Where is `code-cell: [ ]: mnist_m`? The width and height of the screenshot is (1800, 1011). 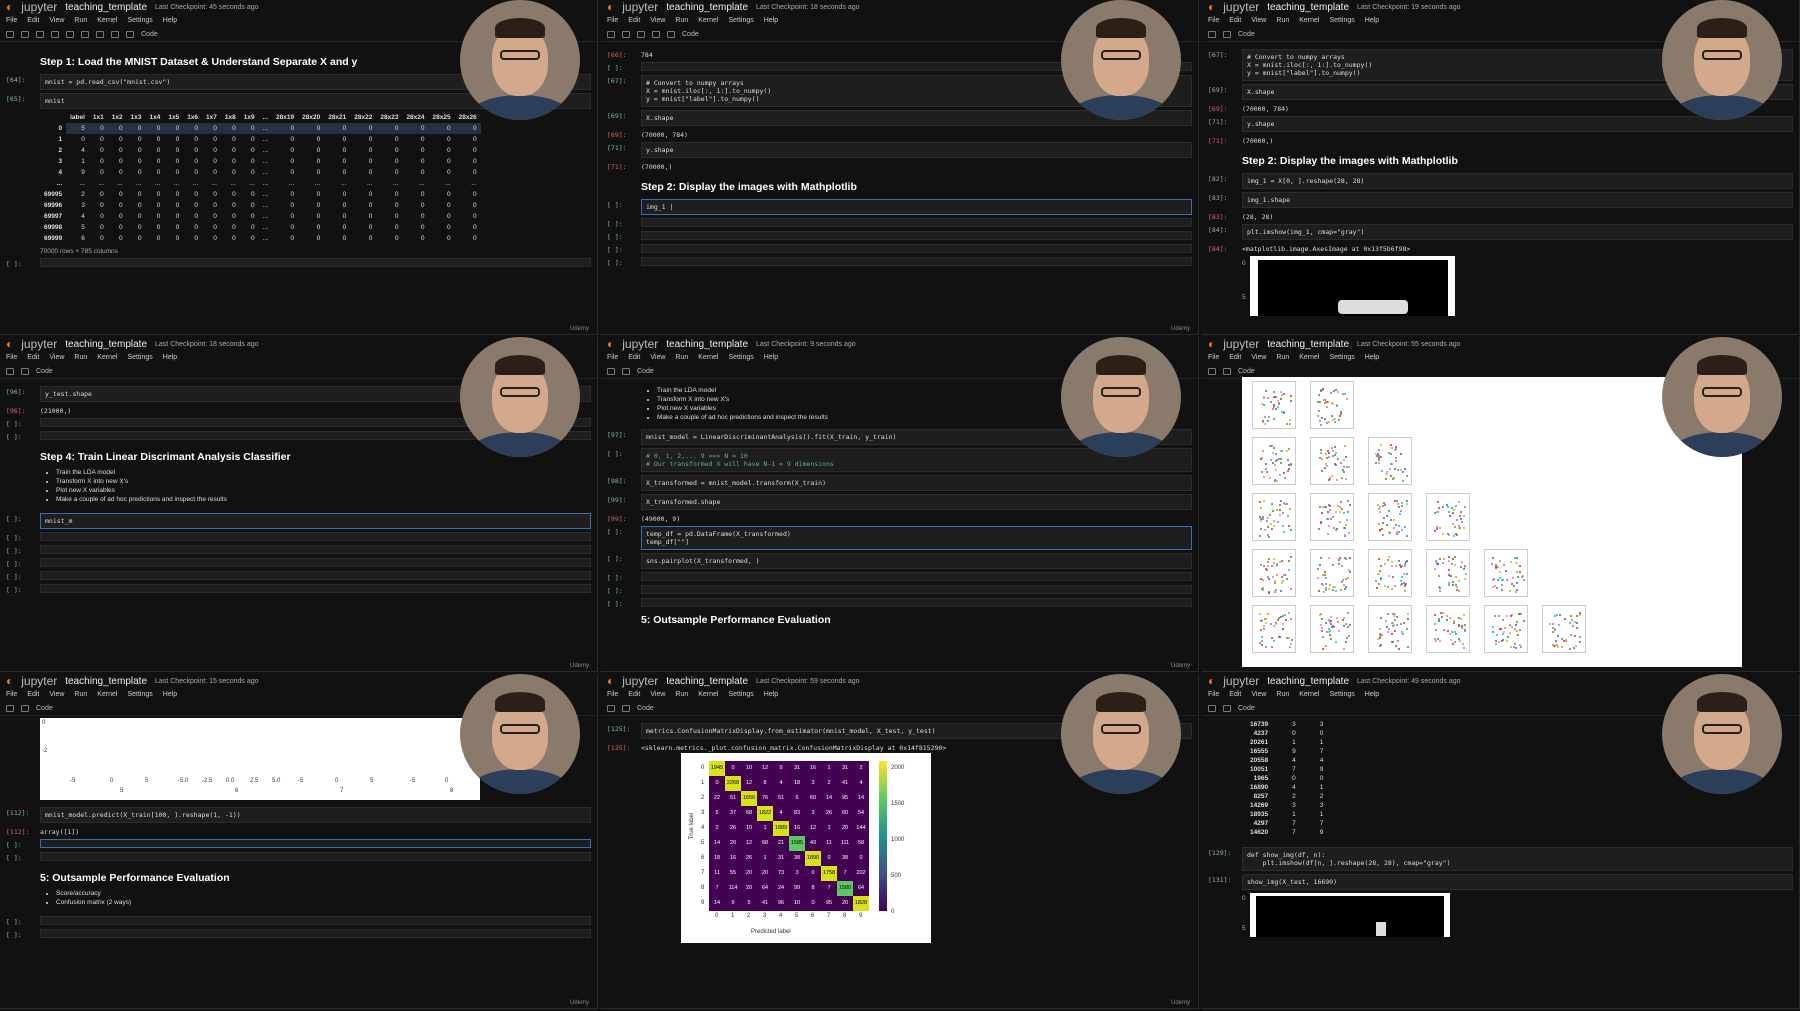
code-cell: [ ]: mnist_m is located at coordinates (298, 521).